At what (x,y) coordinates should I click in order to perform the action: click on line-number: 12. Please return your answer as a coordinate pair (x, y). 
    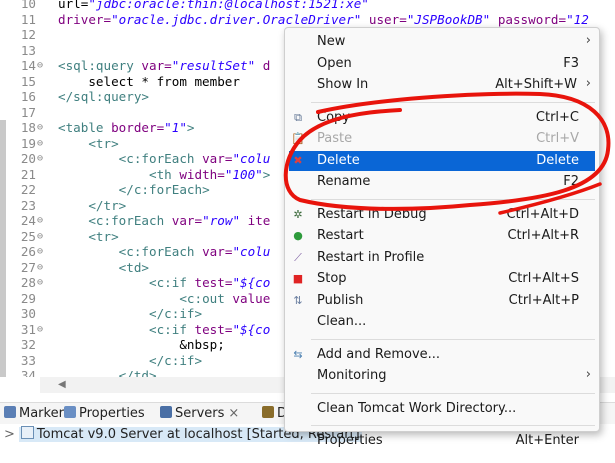
    Looking at the image, I should click on (28, 34).